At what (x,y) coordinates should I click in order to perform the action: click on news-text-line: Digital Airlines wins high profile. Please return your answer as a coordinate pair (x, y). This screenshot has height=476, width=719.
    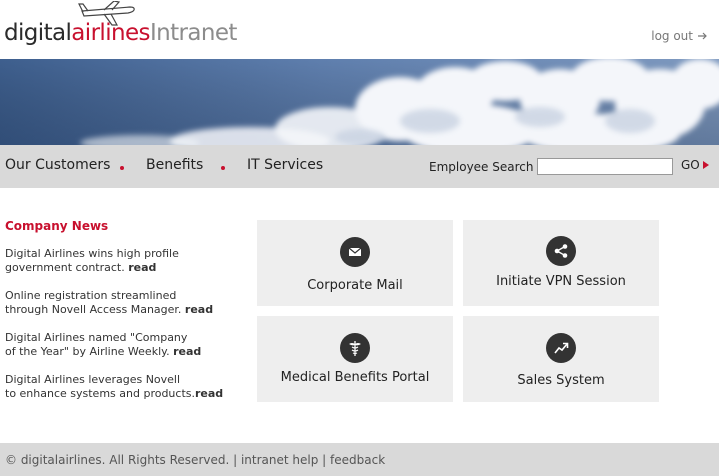
    Looking at the image, I should click on (92, 253).